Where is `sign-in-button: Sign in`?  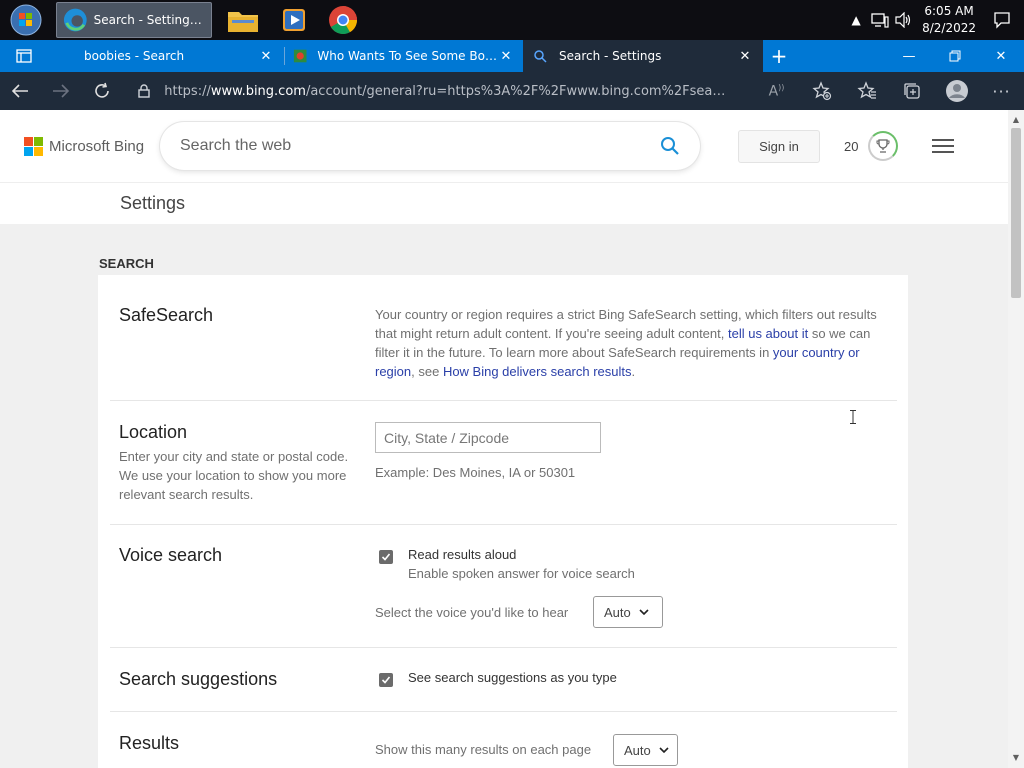
sign-in-button: Sign in is located at coordinates (779, 146).